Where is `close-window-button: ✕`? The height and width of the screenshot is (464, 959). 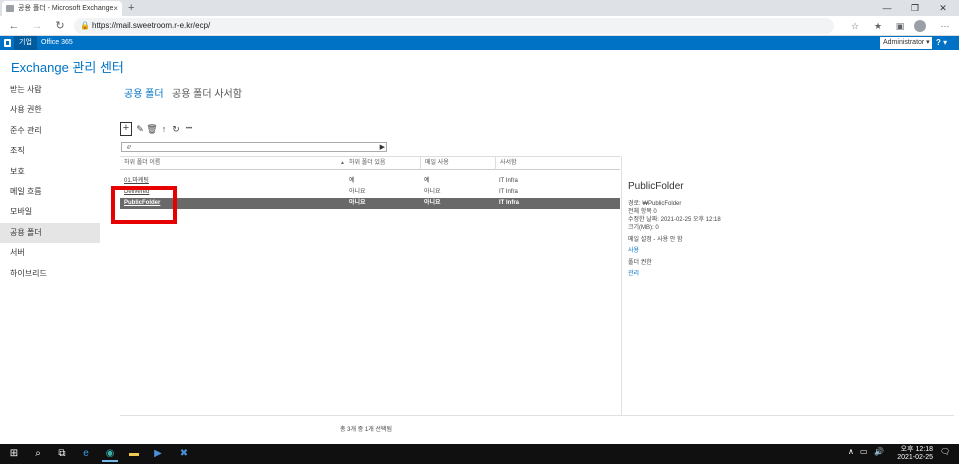
close-window-button: ✕ is located at coordinates (943, 8).